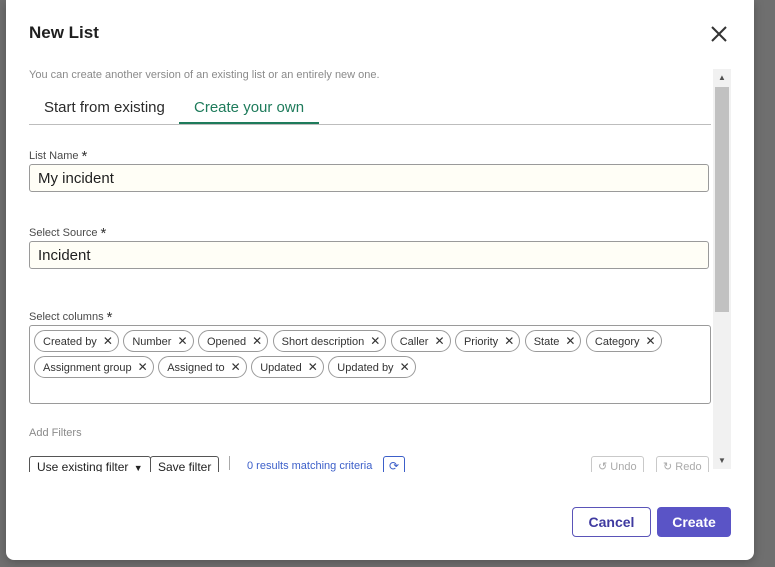 The image size is (775, 567). I want to click on cancel-button: Cancel, so click(611, 522).